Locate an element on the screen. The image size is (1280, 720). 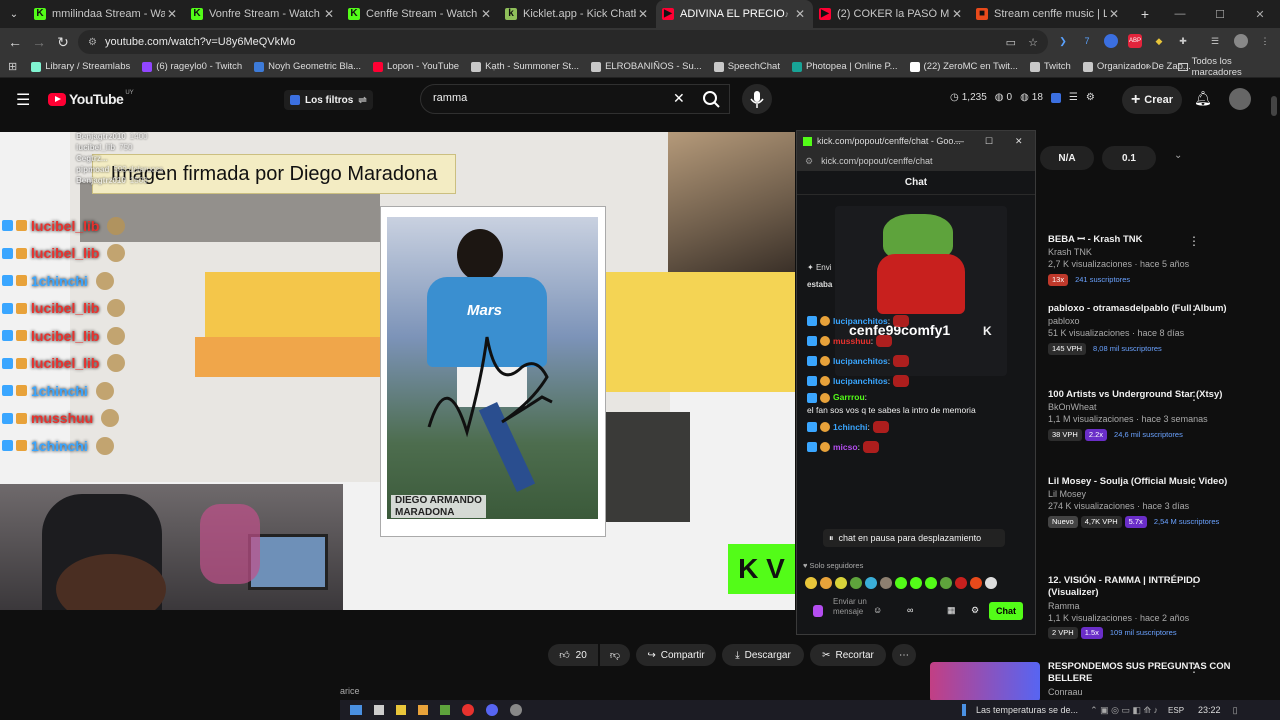
browser-tab: ▶ ADIVINA EL PRECIO ft el chat♪✕ is located at coordinates (734, 14).